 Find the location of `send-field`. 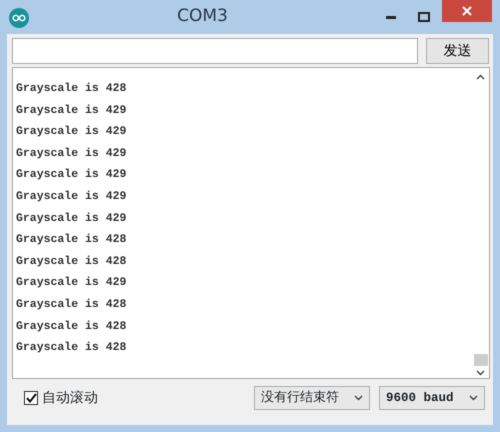

send-field is located at coordinates (215, 51).